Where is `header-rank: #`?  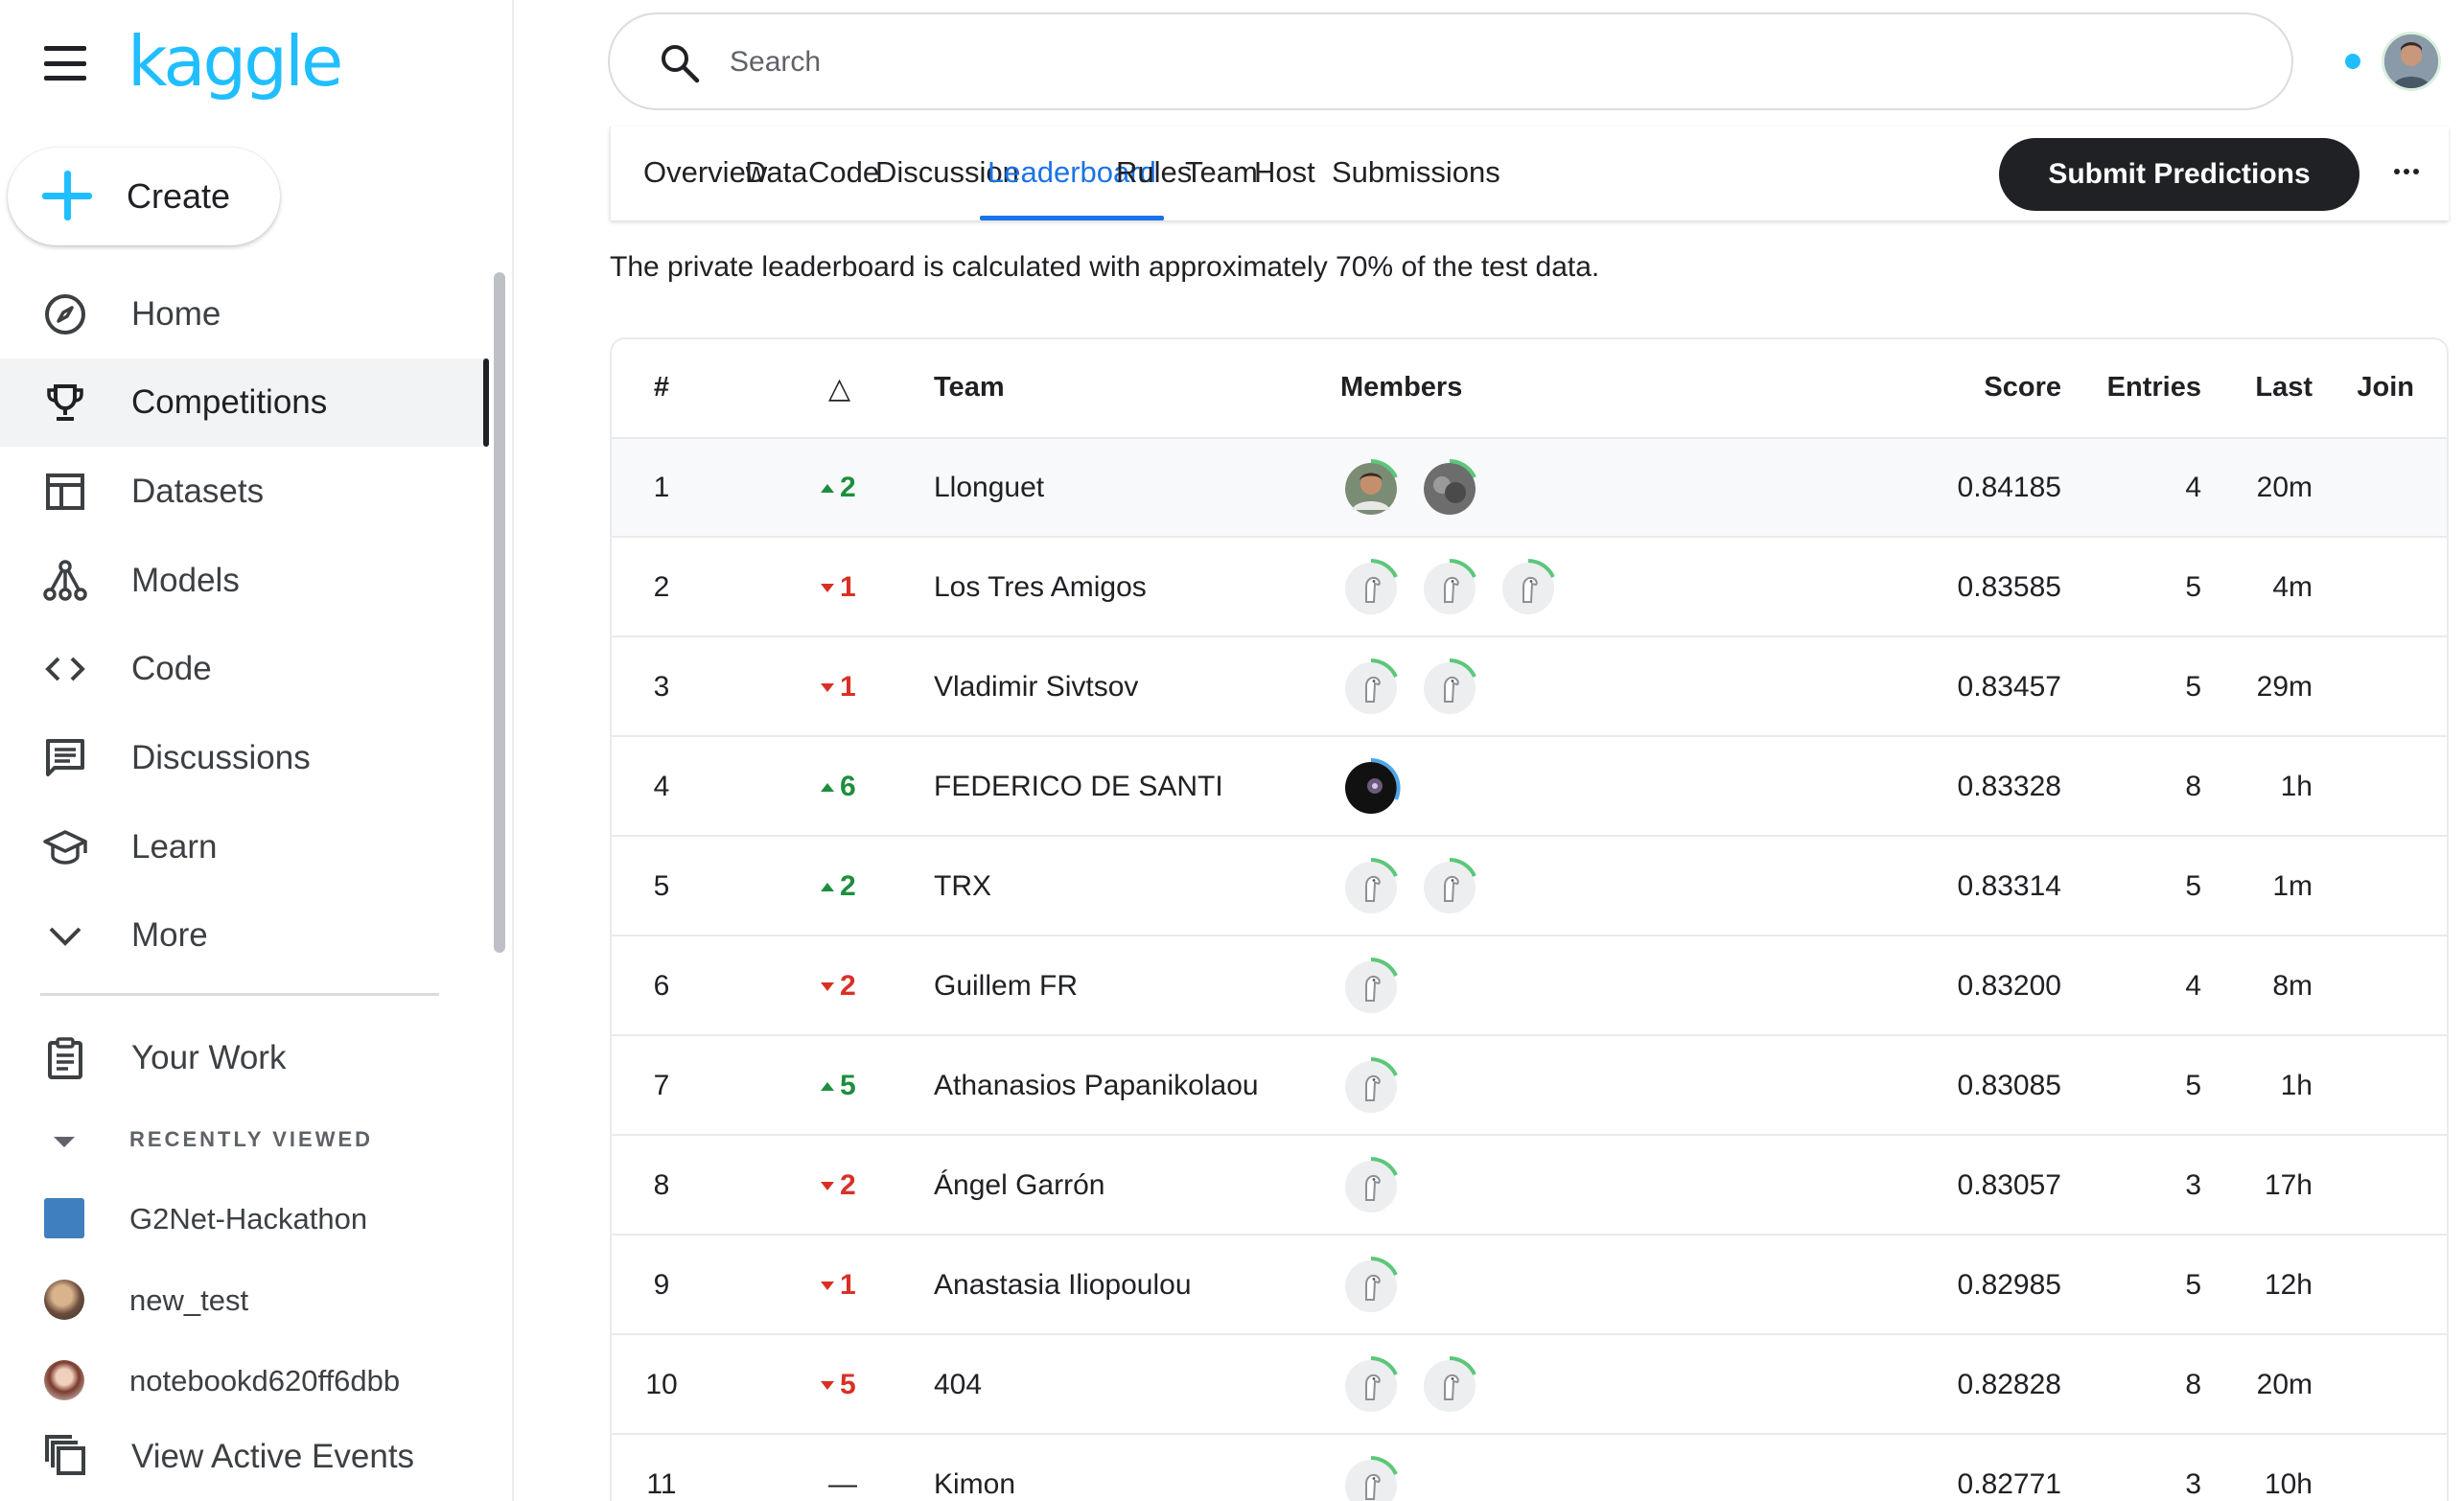 header-rank: # is located at coordinates (661, 387).